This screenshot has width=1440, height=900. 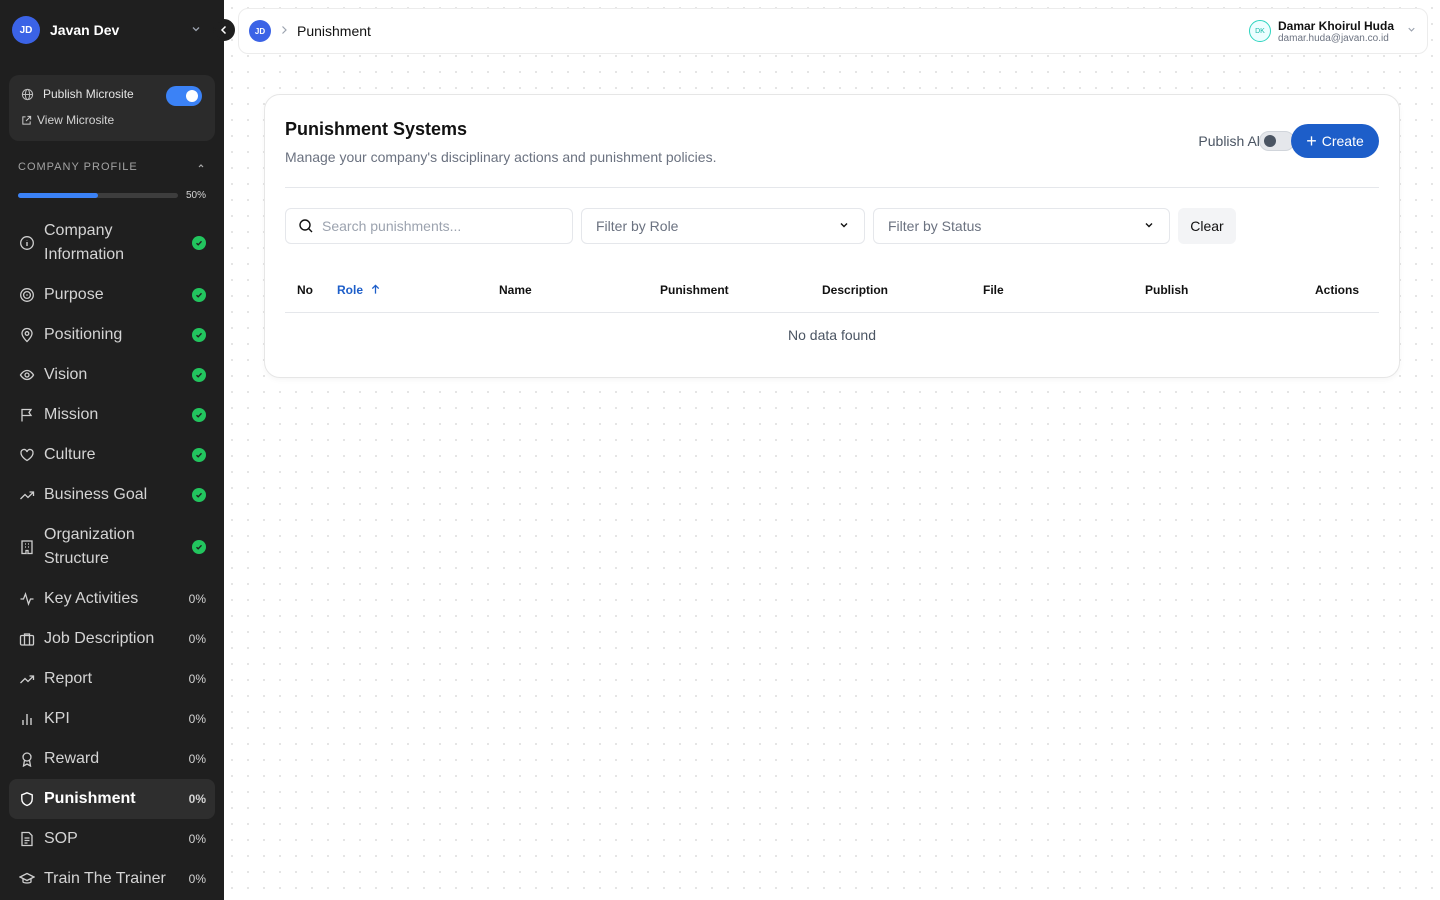 I want to click on sidebar-item-label: Punishment, so click(x=90, y=798).